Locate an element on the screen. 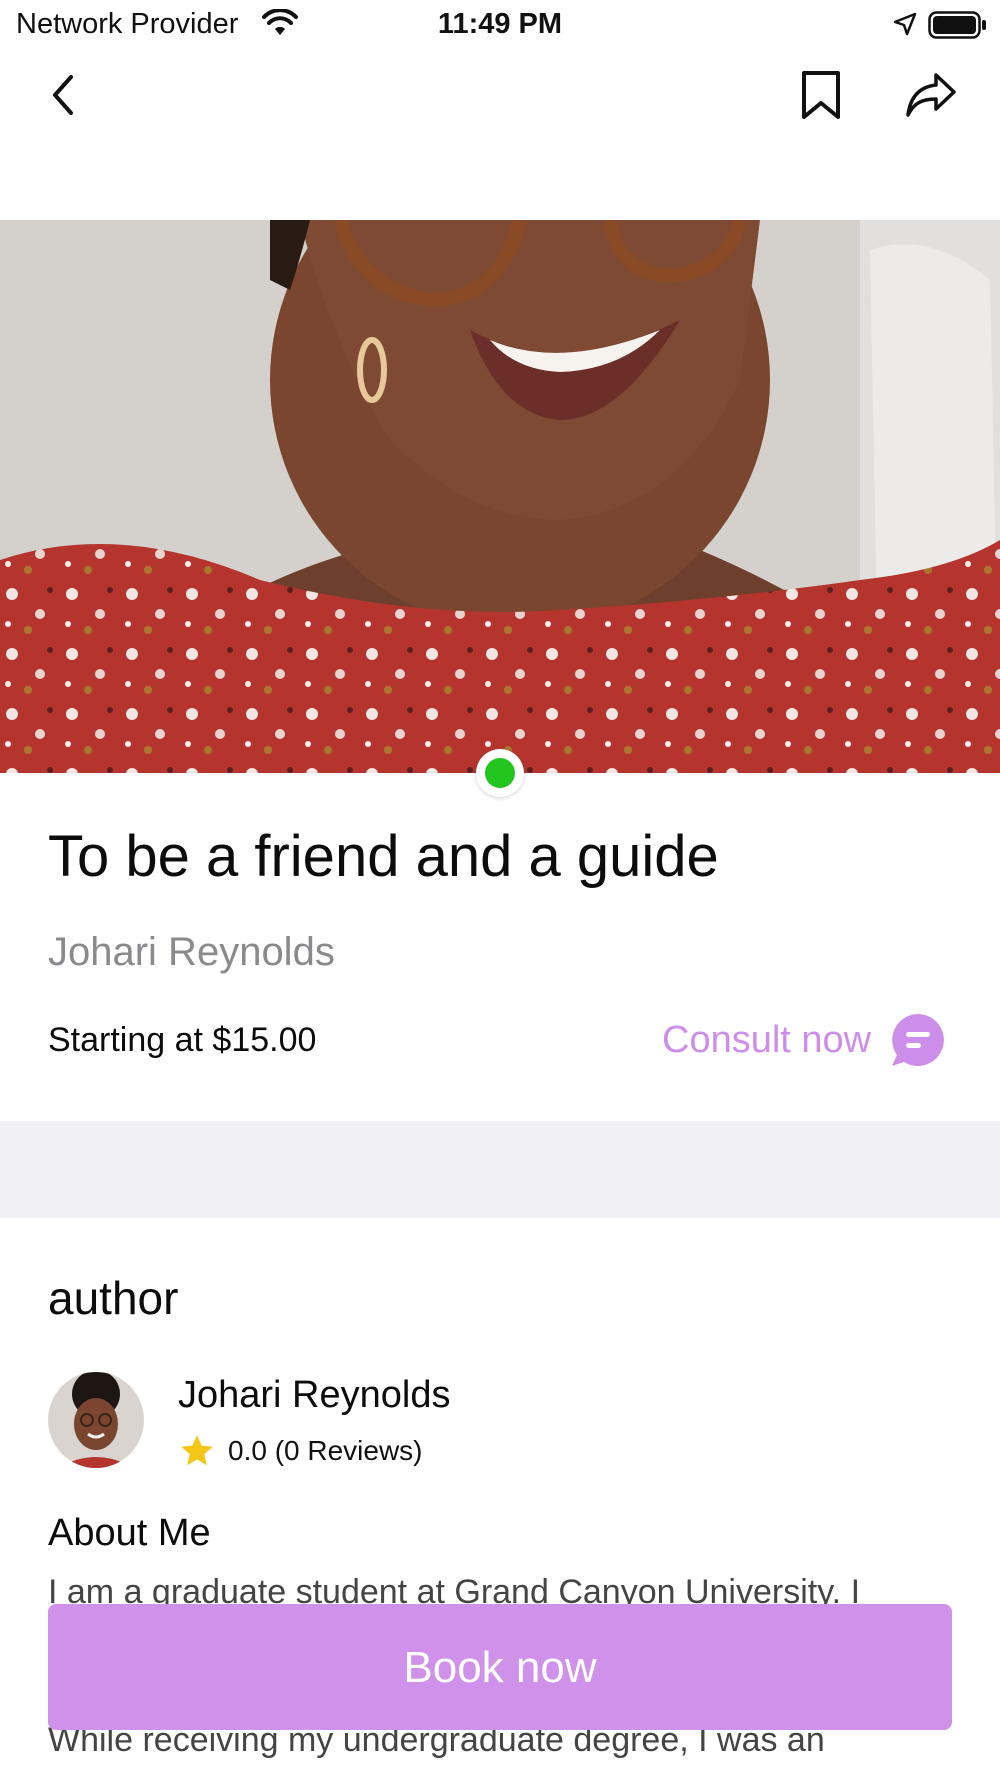 The image size is (1000, 1778). online-status-indicator is located at coordinates (500, 773).